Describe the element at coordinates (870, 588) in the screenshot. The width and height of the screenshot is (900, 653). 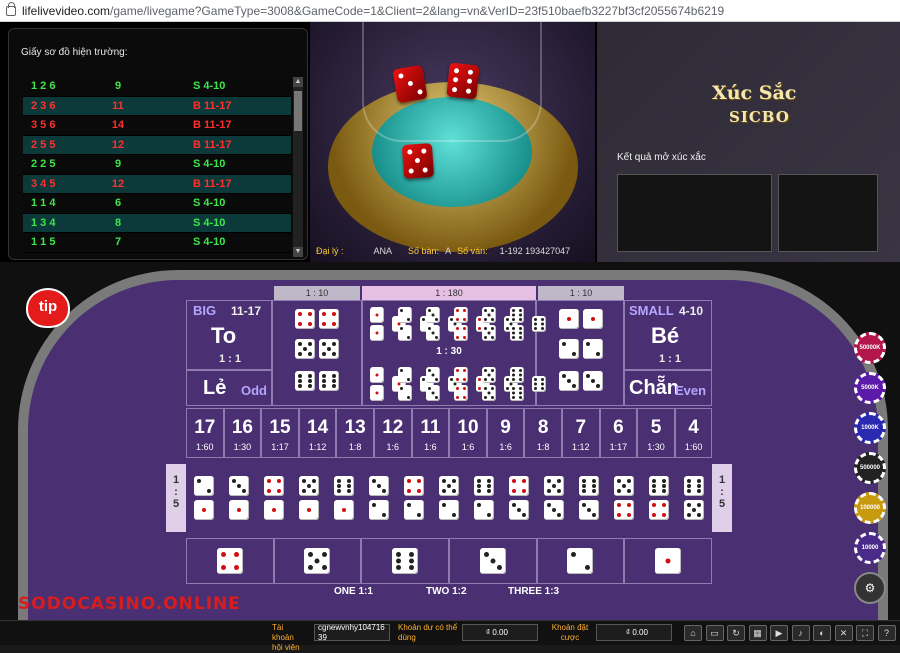
I see `settings-icon: ⚙` at that location.